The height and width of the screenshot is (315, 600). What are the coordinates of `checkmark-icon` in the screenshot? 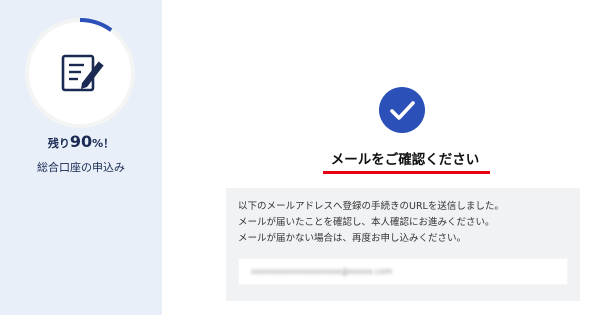 It's located at (402, 110).